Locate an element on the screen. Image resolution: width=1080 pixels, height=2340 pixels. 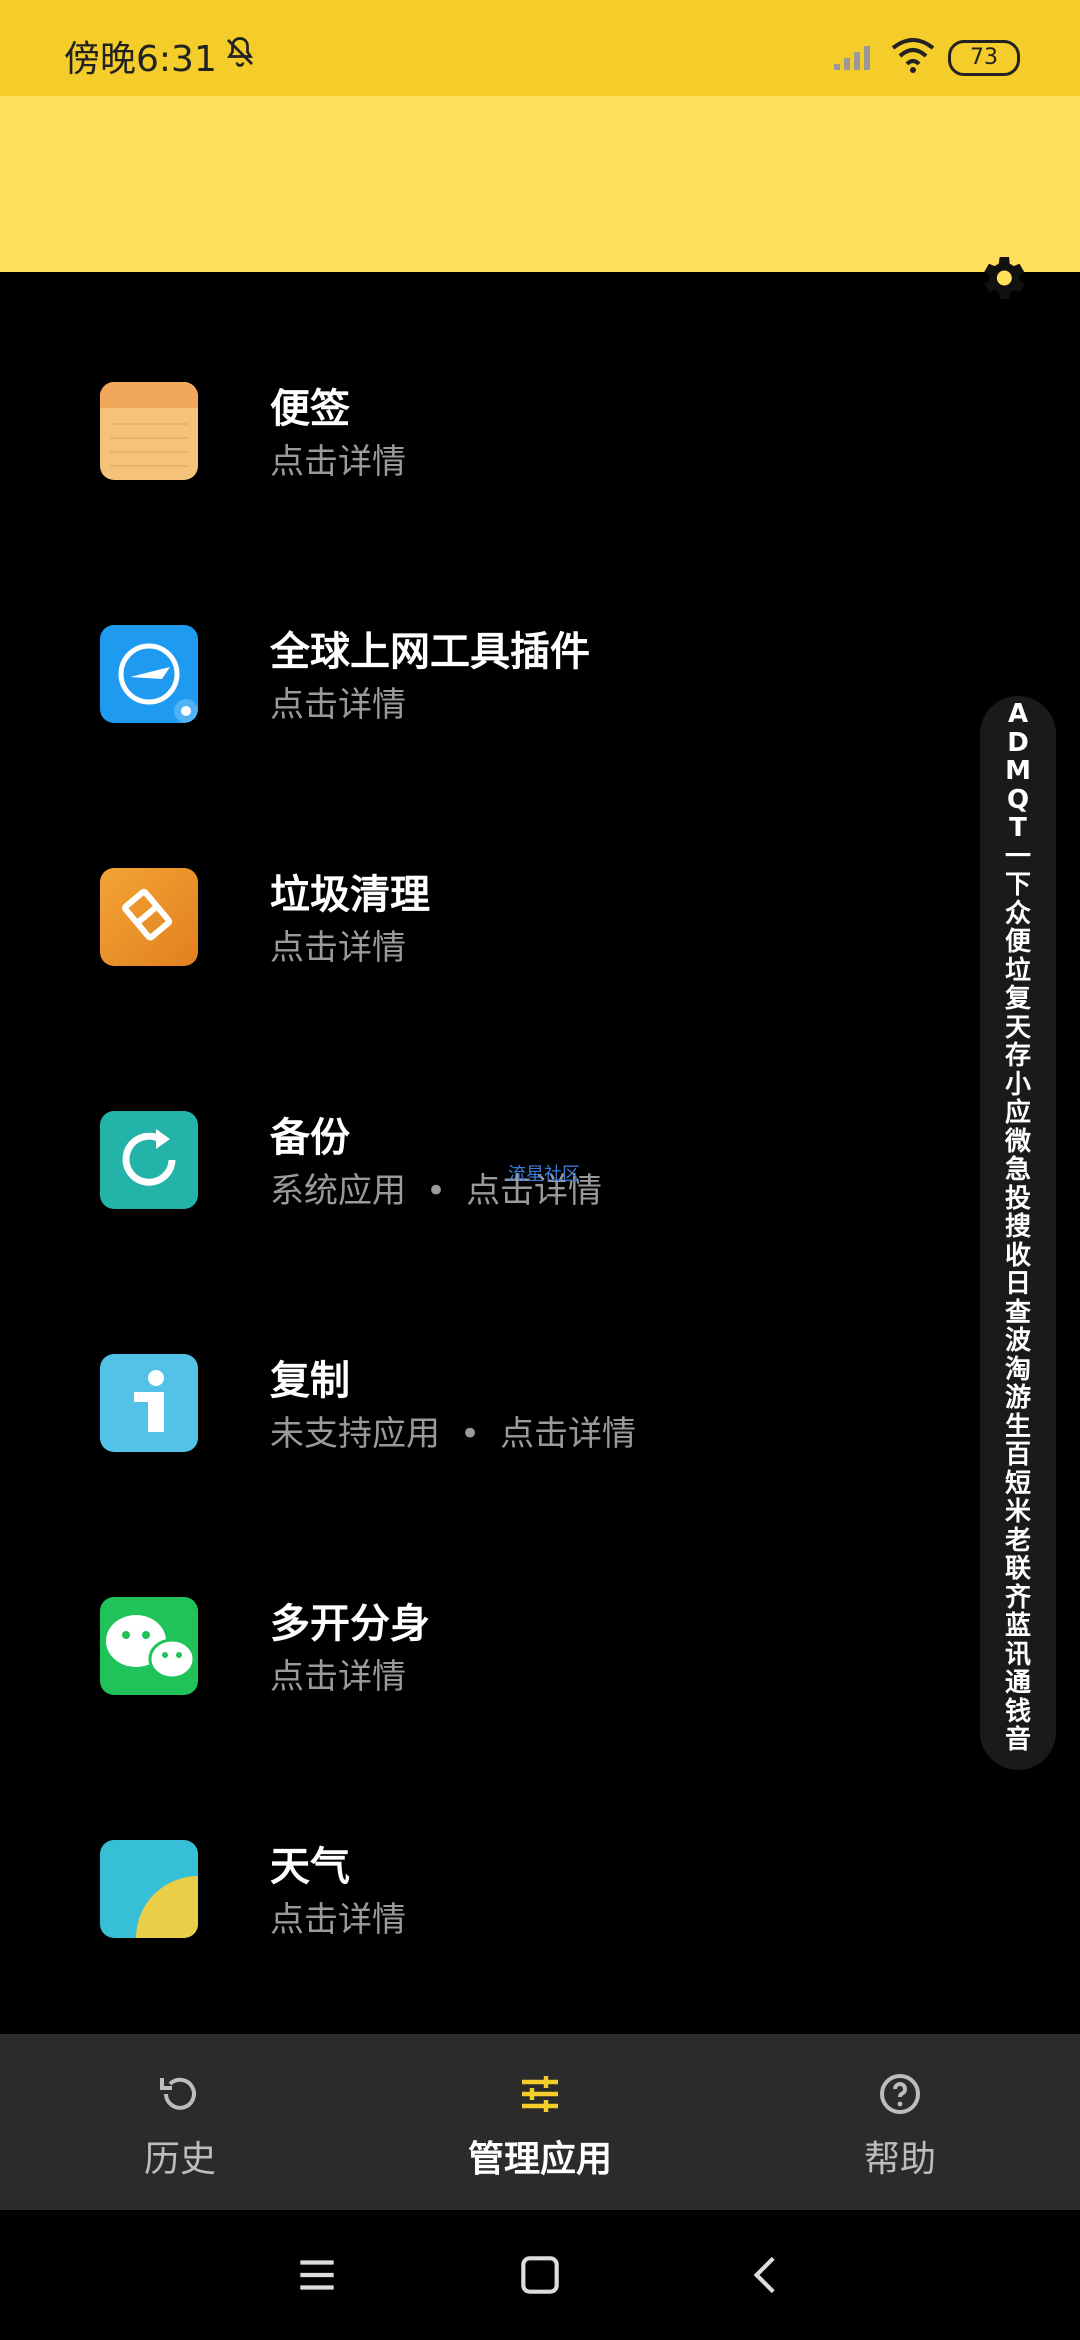
app-title: 复制 is located at coordinates (310, 1381).